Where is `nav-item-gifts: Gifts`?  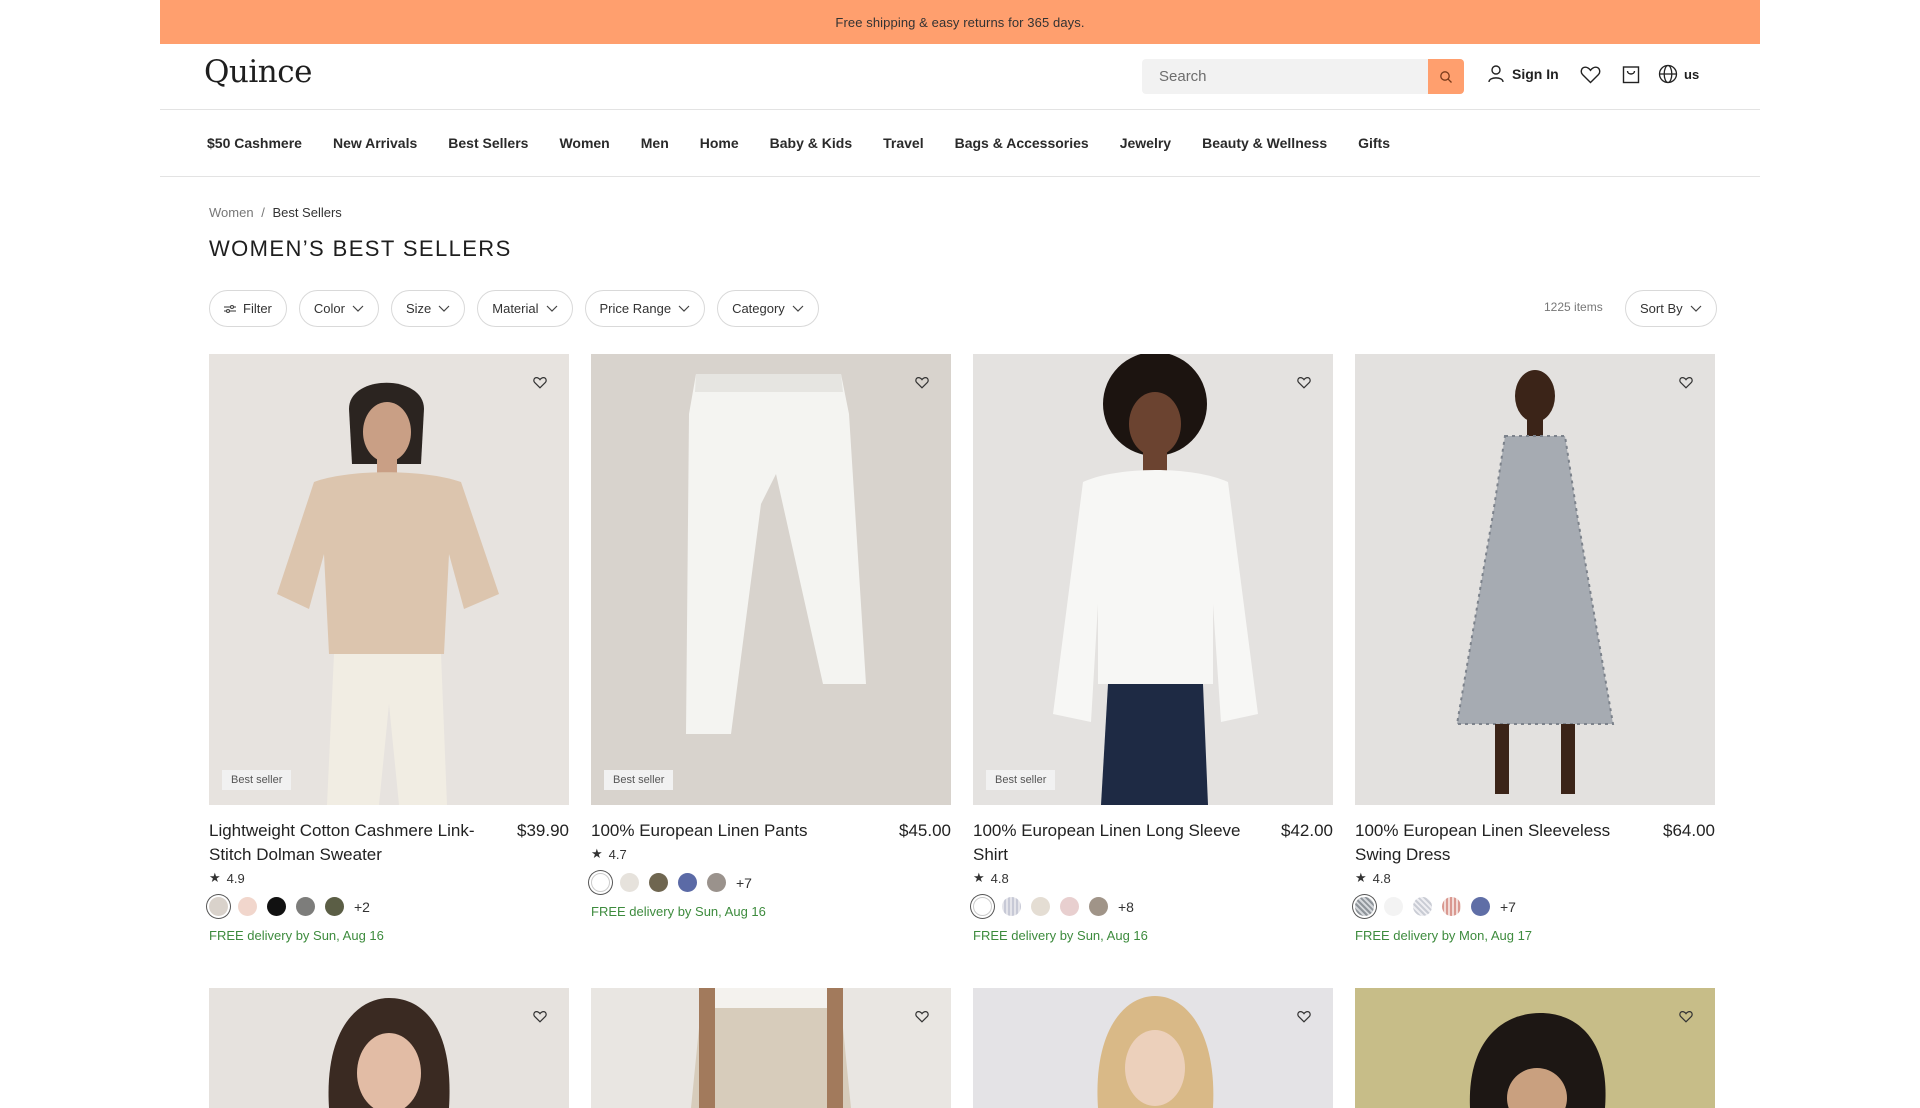 nav-item-gifts: Gifts is located at coordinates (1374, 143).